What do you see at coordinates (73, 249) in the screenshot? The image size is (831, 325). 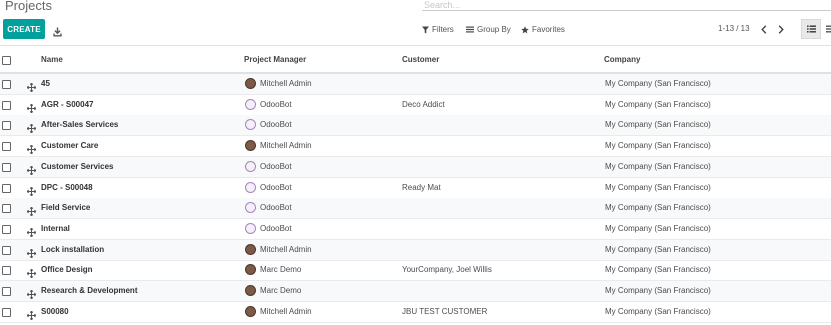 I see `project-name: Lock installation` at bounding box center [73, 249].